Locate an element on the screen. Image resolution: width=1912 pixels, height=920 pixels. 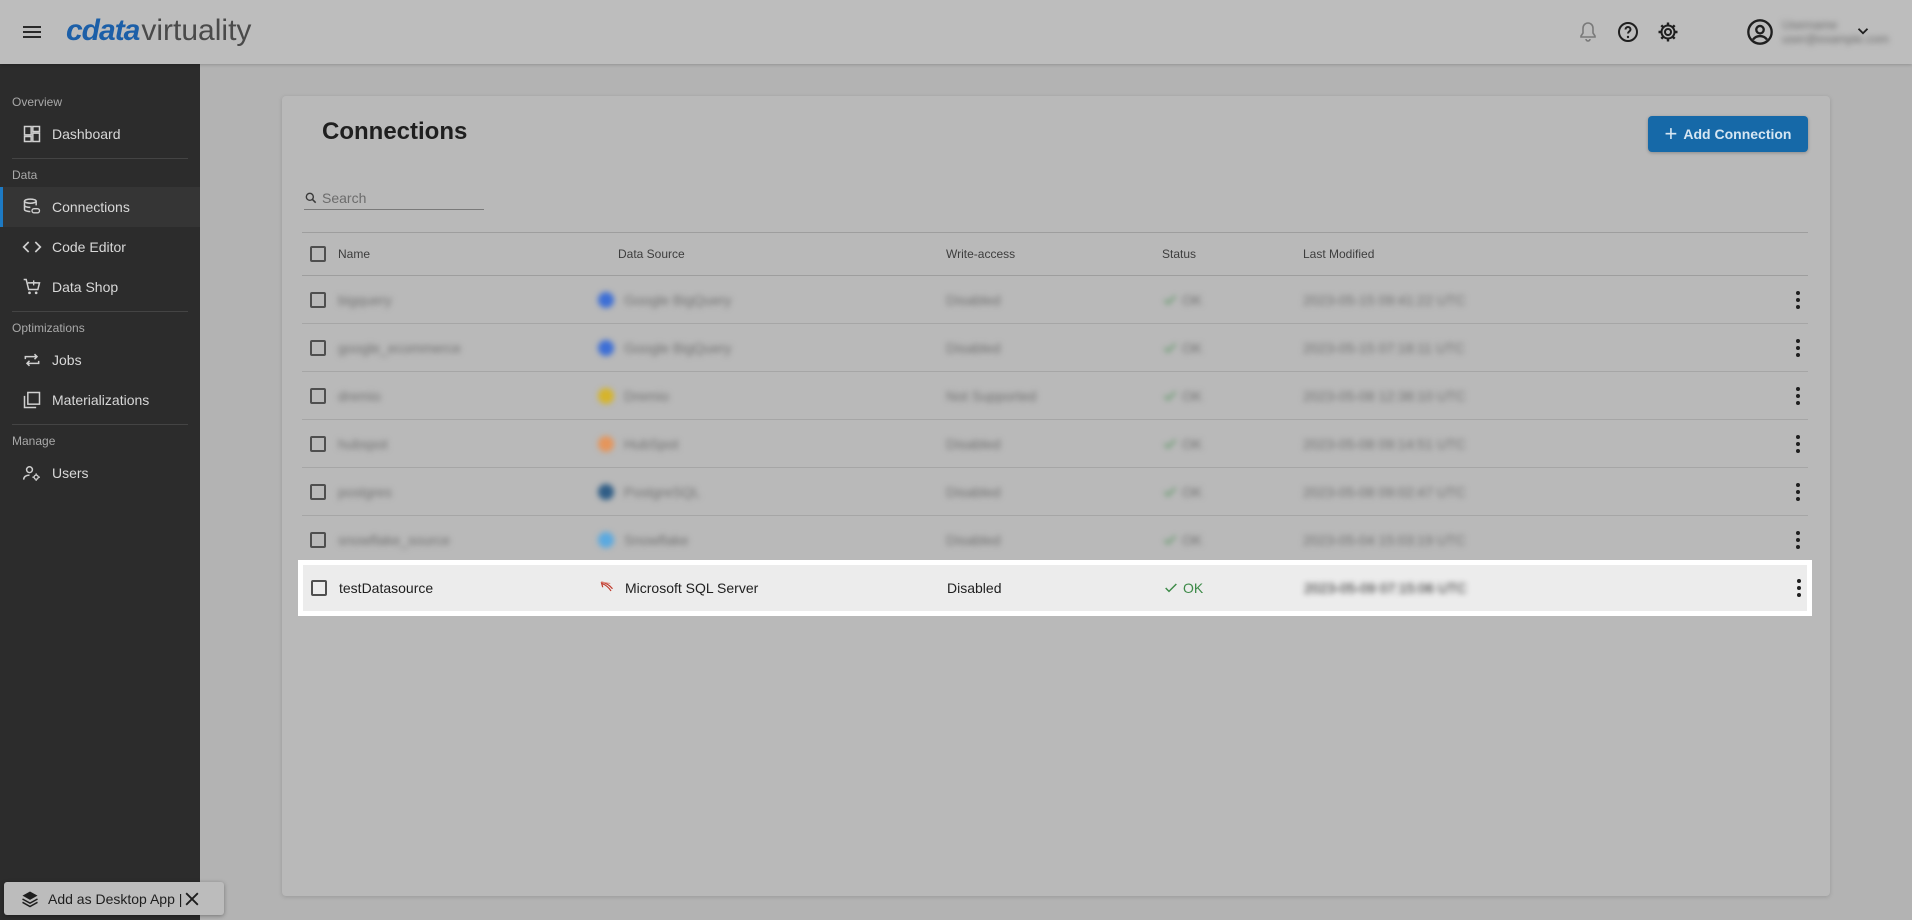
notification-bell-icon is located at coordinates (1588, 32).